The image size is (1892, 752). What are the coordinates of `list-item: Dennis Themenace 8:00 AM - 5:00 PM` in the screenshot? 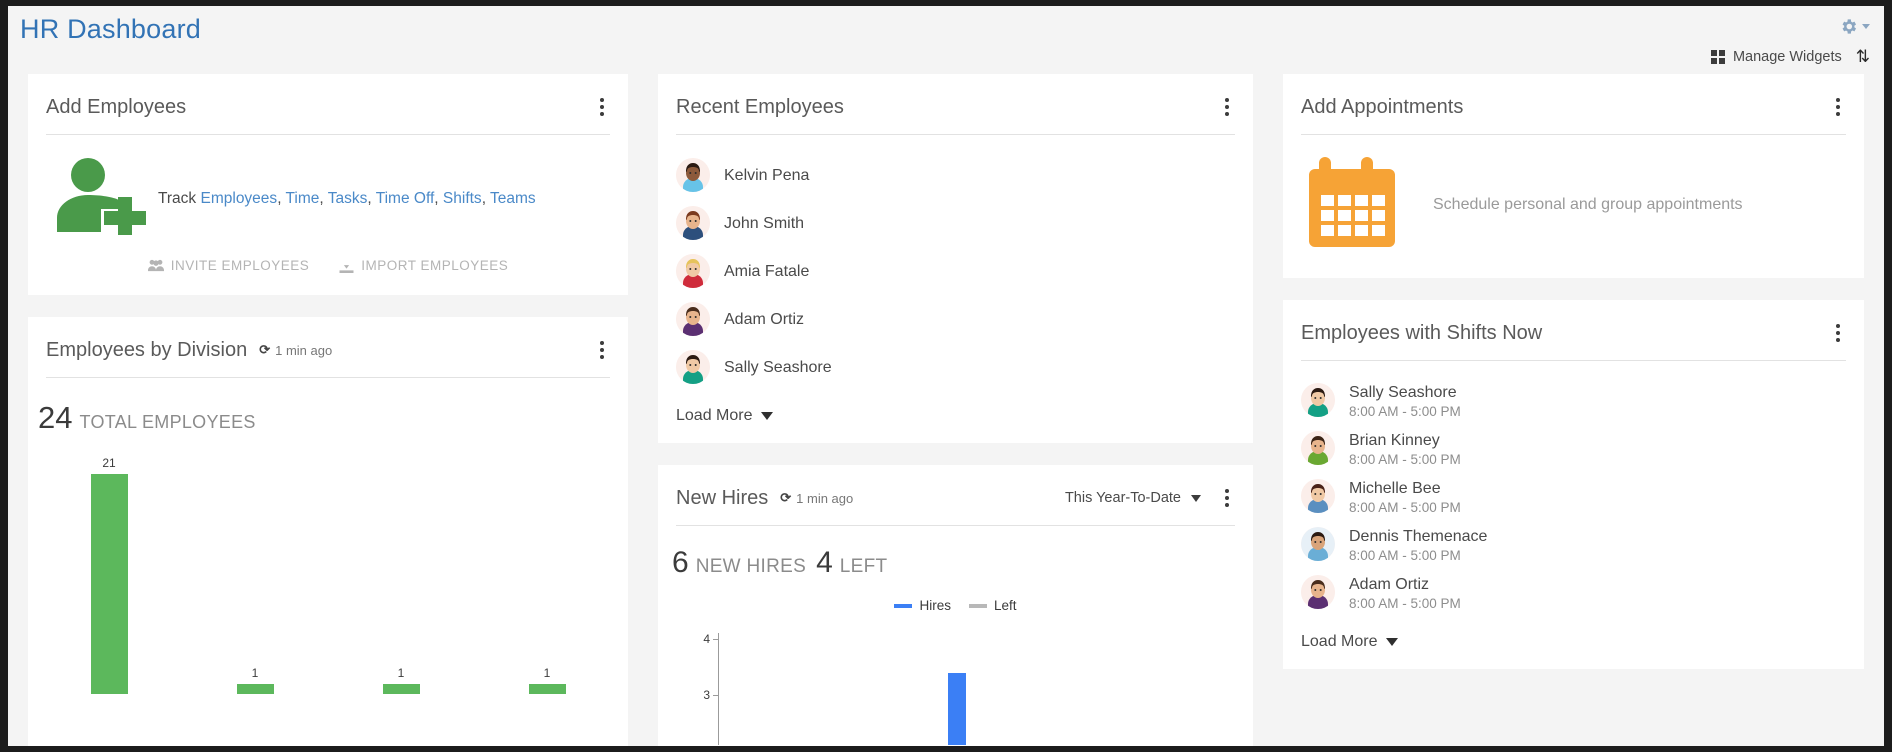 It's located at (1573, 545).